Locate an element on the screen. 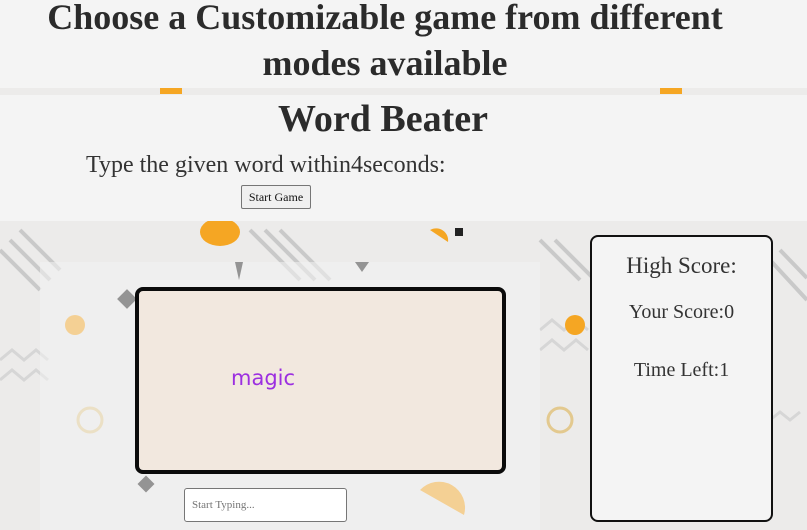  score-value: 0 is located at coordinates (729, 312).